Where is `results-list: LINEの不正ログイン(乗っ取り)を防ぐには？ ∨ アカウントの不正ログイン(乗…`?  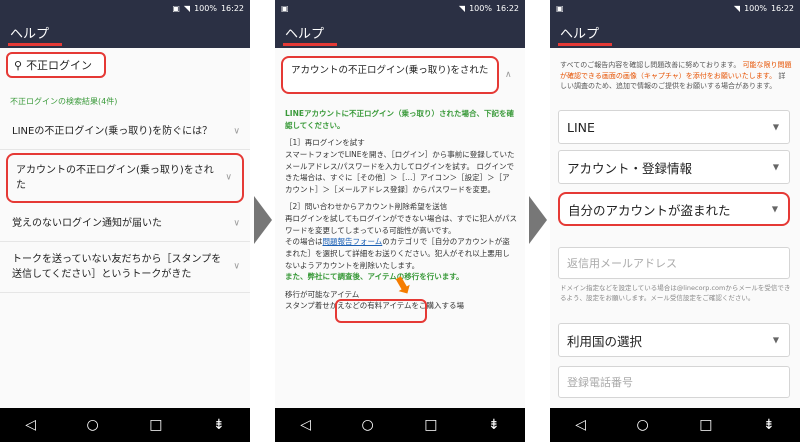 results-list: LINEの不正ログイン(乗っ取り)を防ぐには？ ∨ アカウントの不正ログイン(乗… is located at coordinates (125, 203).